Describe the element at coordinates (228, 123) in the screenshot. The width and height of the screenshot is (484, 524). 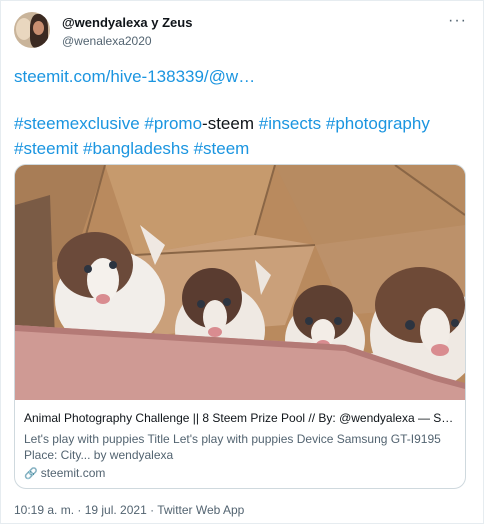
I see `tweet-text: -steem` at that location.